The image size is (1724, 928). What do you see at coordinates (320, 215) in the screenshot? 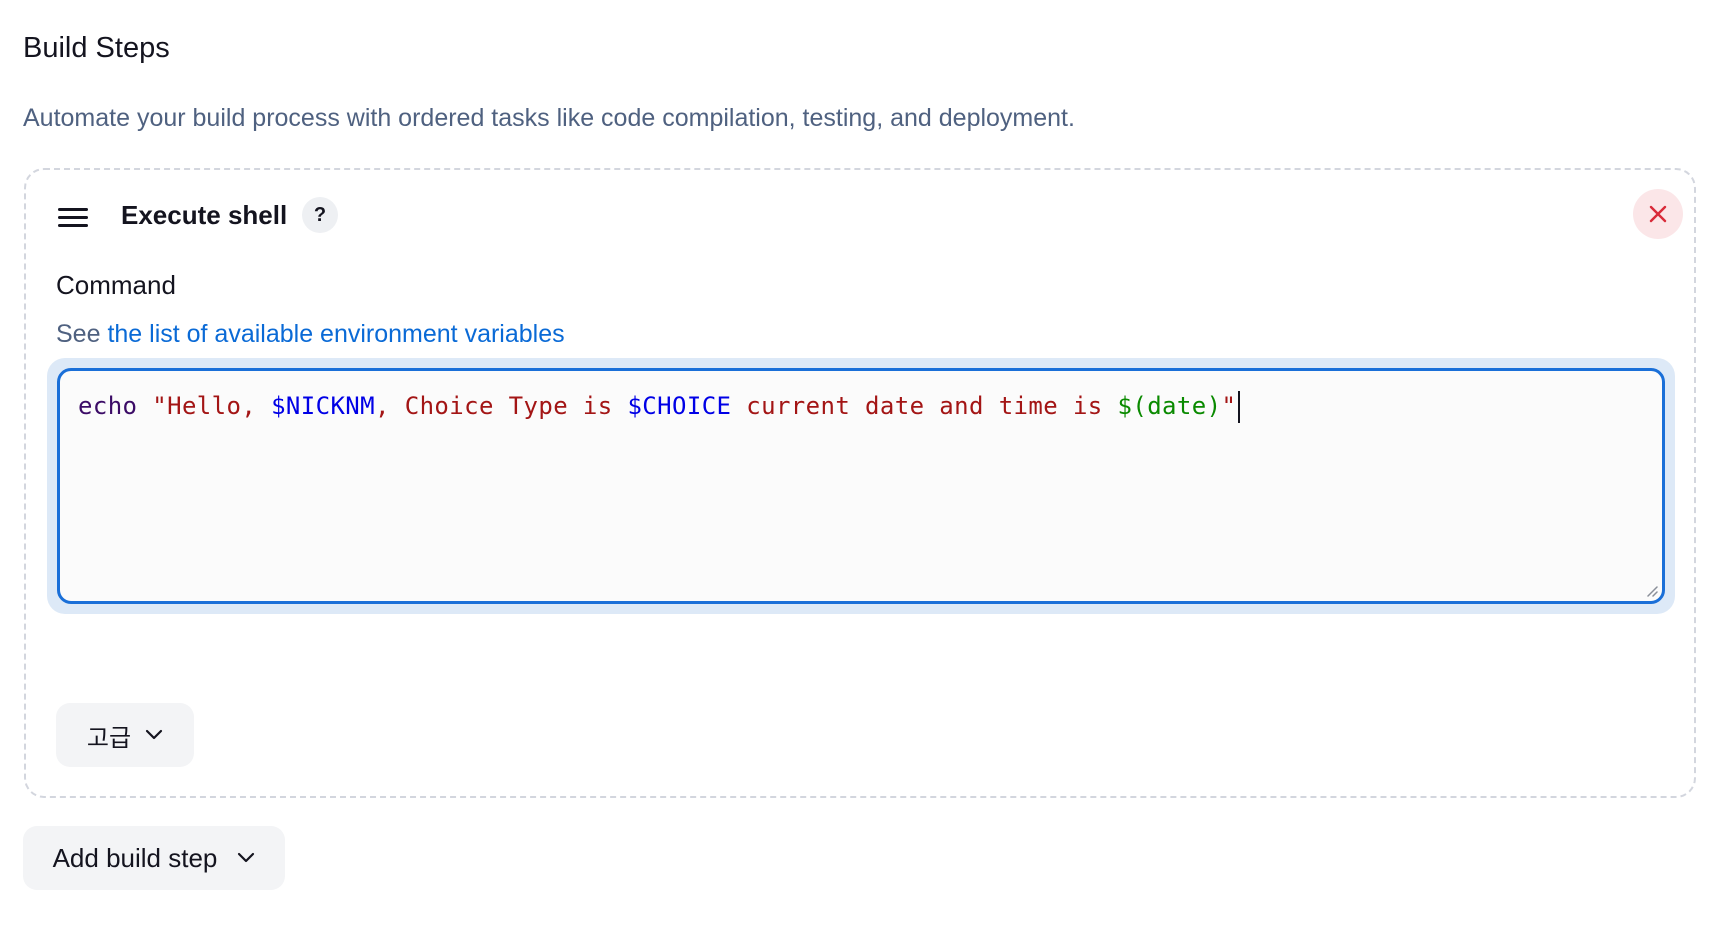
I see `help-button: ?` at bounding box center [320, 215].